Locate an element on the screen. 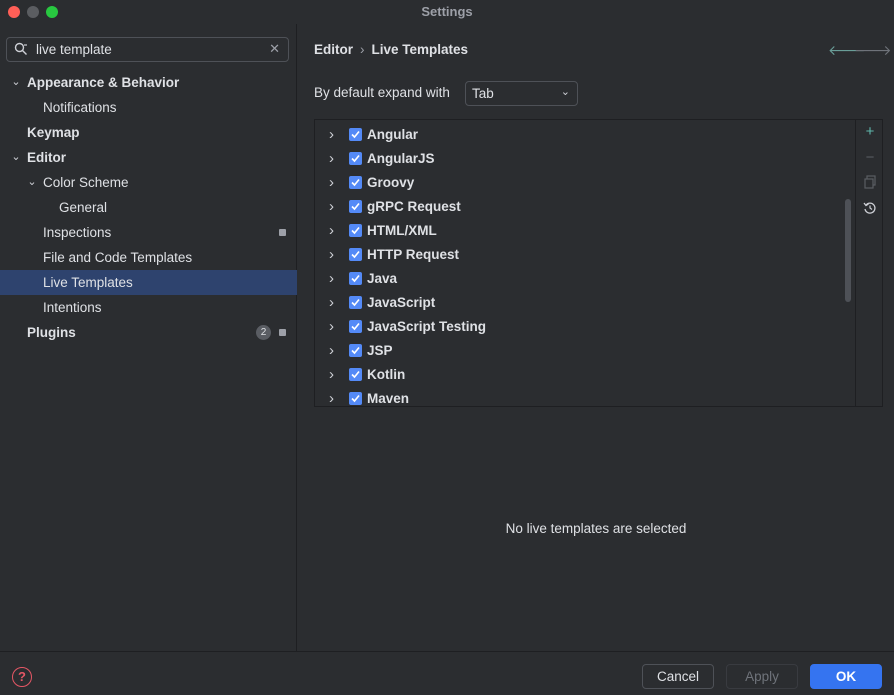 The image size is (894, 695). template-group-row: › Angular is located at coordinates (585, 135).